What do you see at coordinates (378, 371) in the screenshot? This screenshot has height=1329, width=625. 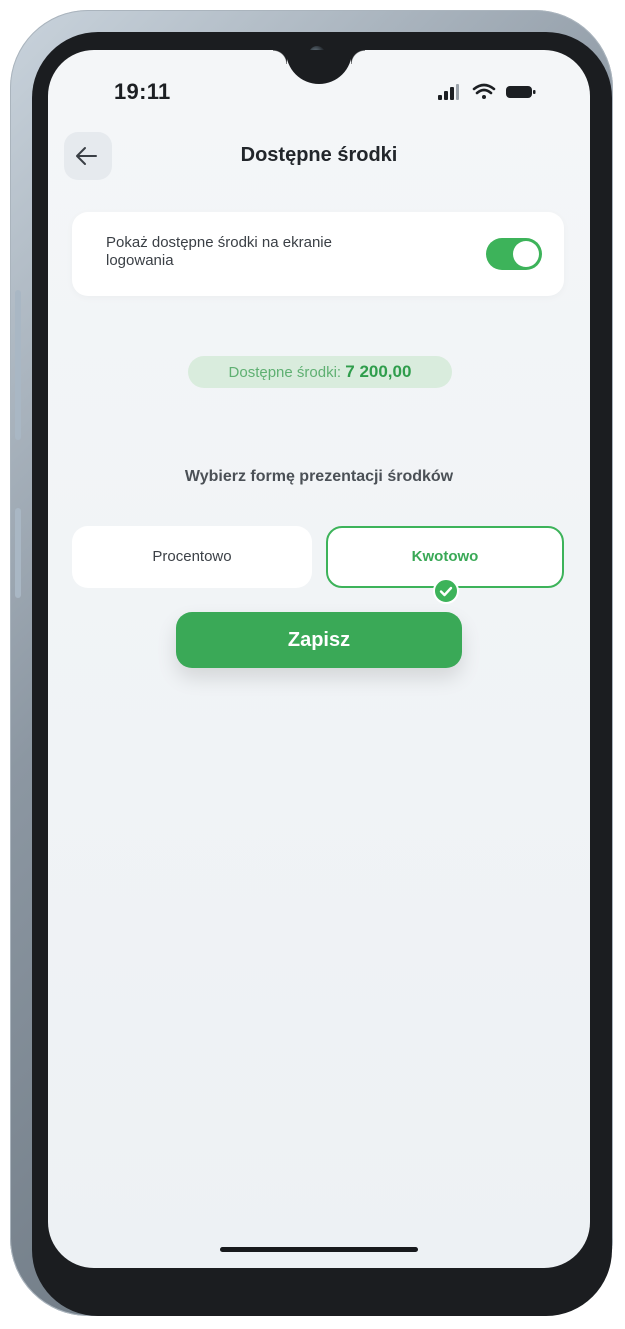 I see `balance-value: 7 200,00` at bounding box center [378, 371].